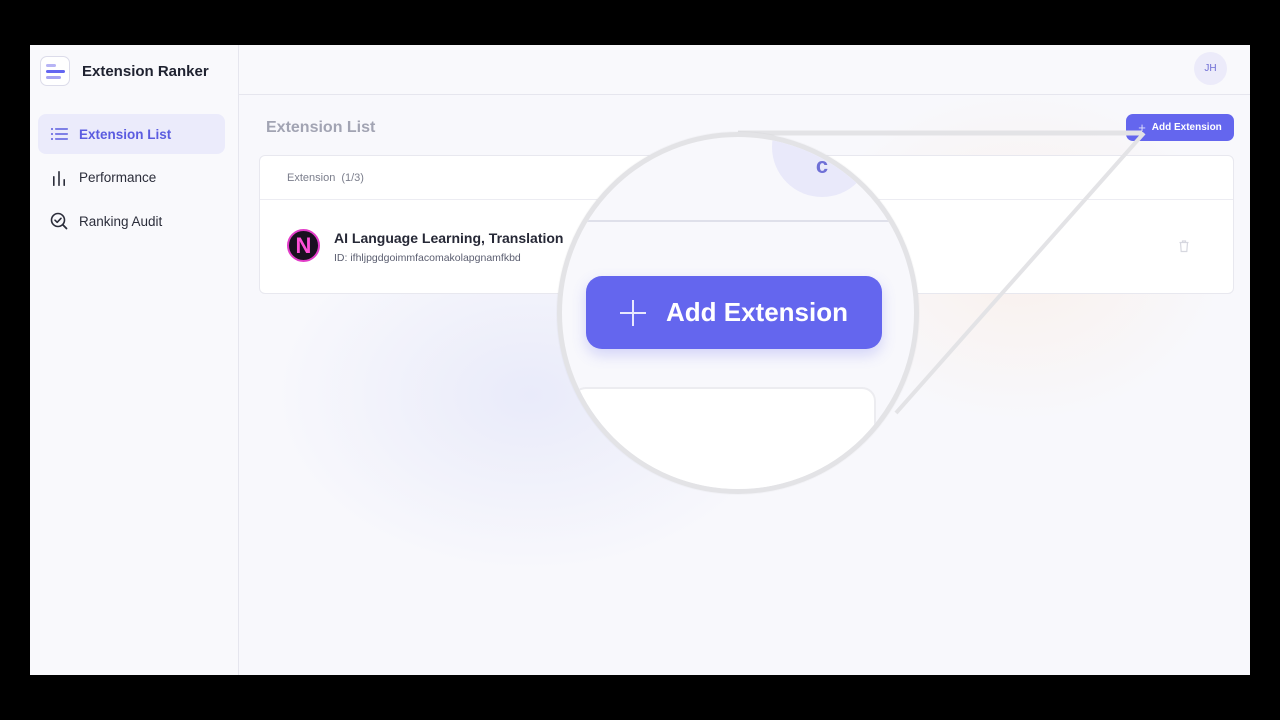 The width and height of the screenshot is (1280, 720). I want to click on plus-icon: +, so click(1142, 127).